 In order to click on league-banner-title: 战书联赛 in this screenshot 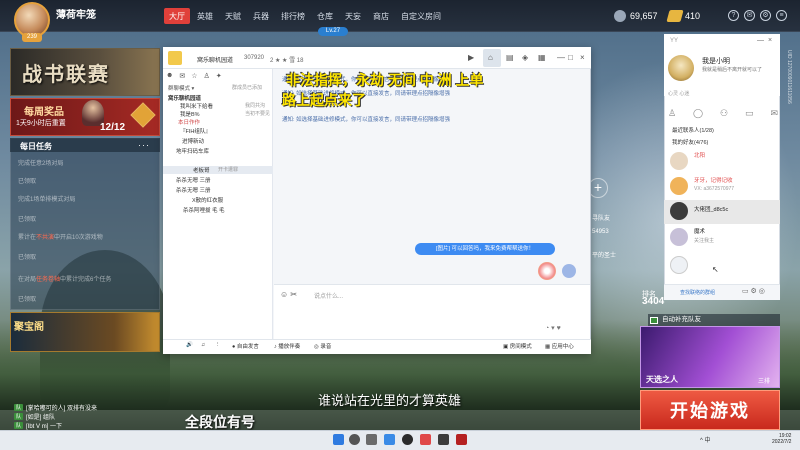, I will do `click(66, 74)`.